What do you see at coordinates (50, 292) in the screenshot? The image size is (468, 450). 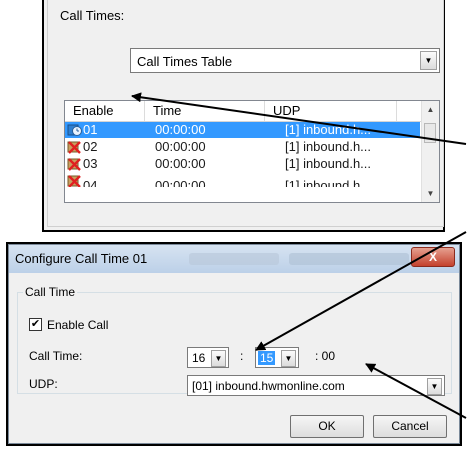 I see `group-label: Call Time` at bounding box center [50, 292].